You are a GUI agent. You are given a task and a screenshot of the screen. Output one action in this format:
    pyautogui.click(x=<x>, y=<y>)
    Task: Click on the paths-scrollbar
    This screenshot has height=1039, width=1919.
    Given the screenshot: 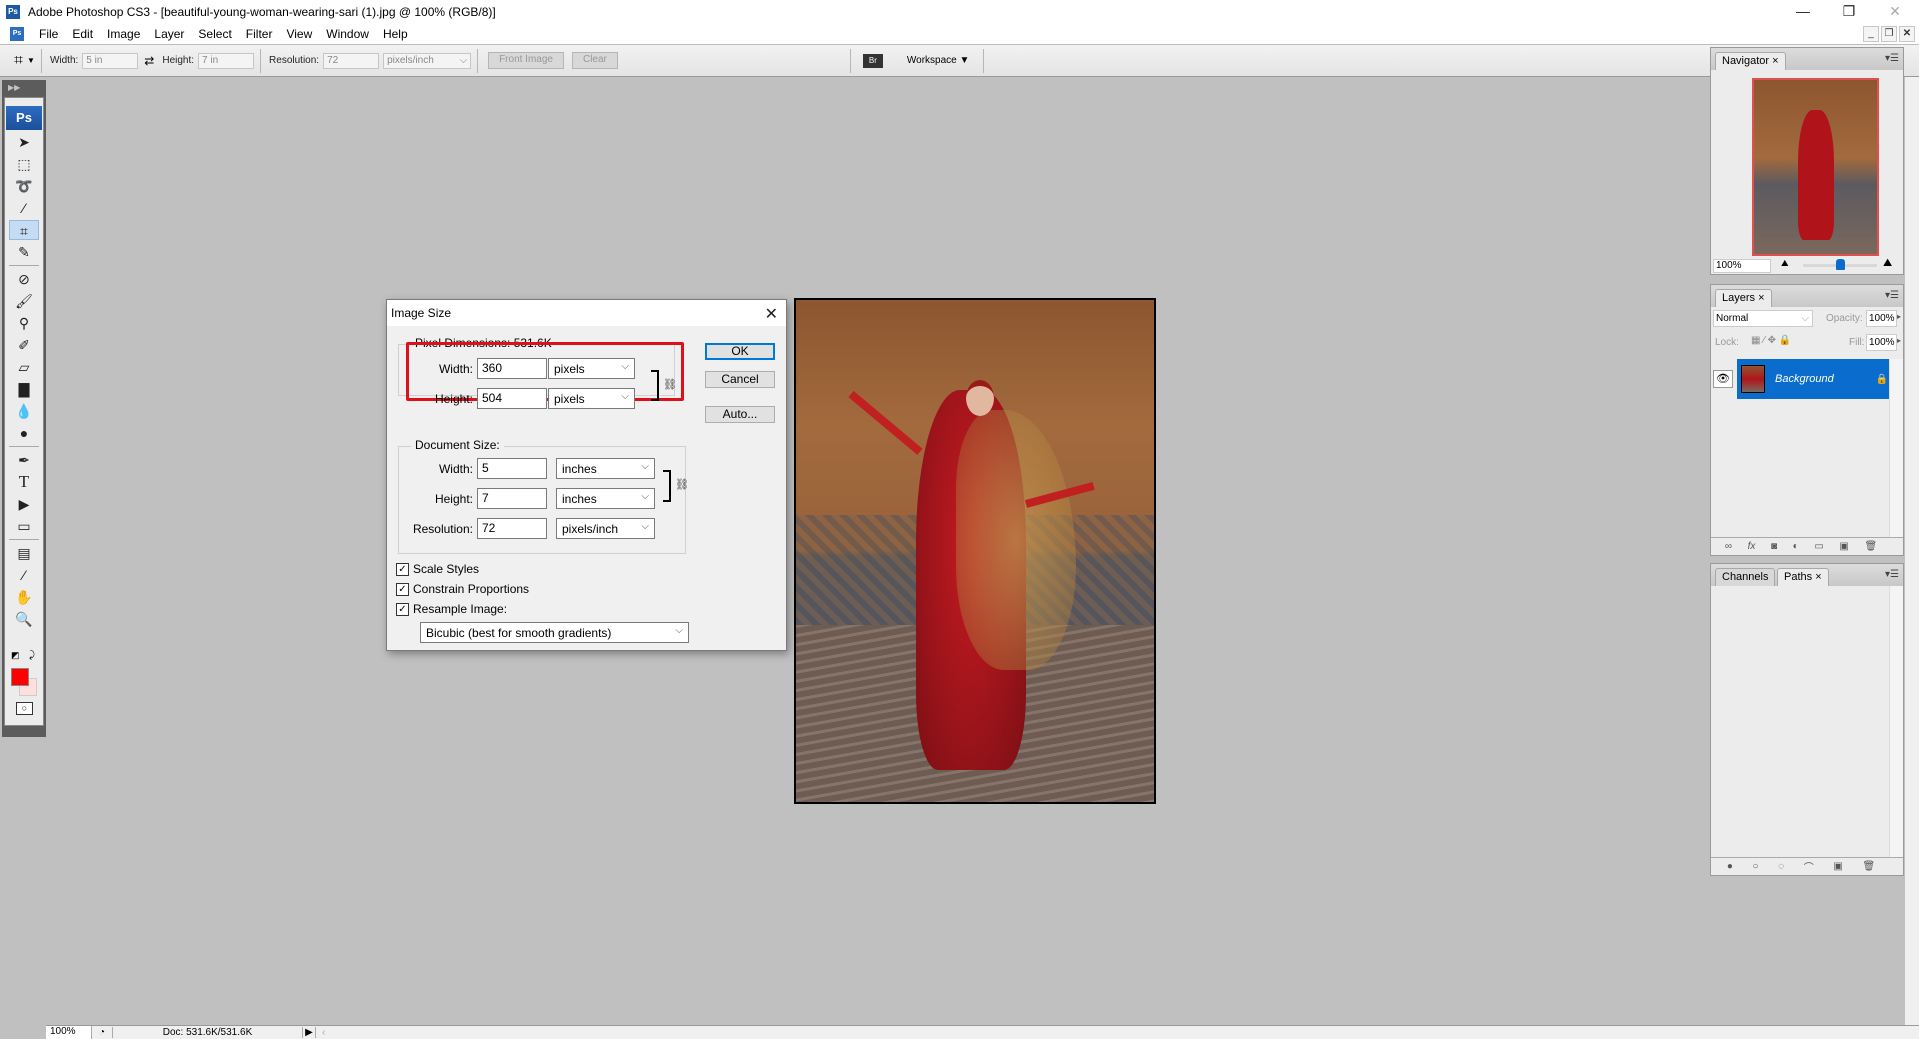 What is the action you would take?
    pyautogui.click(x=1896, y=722)
    